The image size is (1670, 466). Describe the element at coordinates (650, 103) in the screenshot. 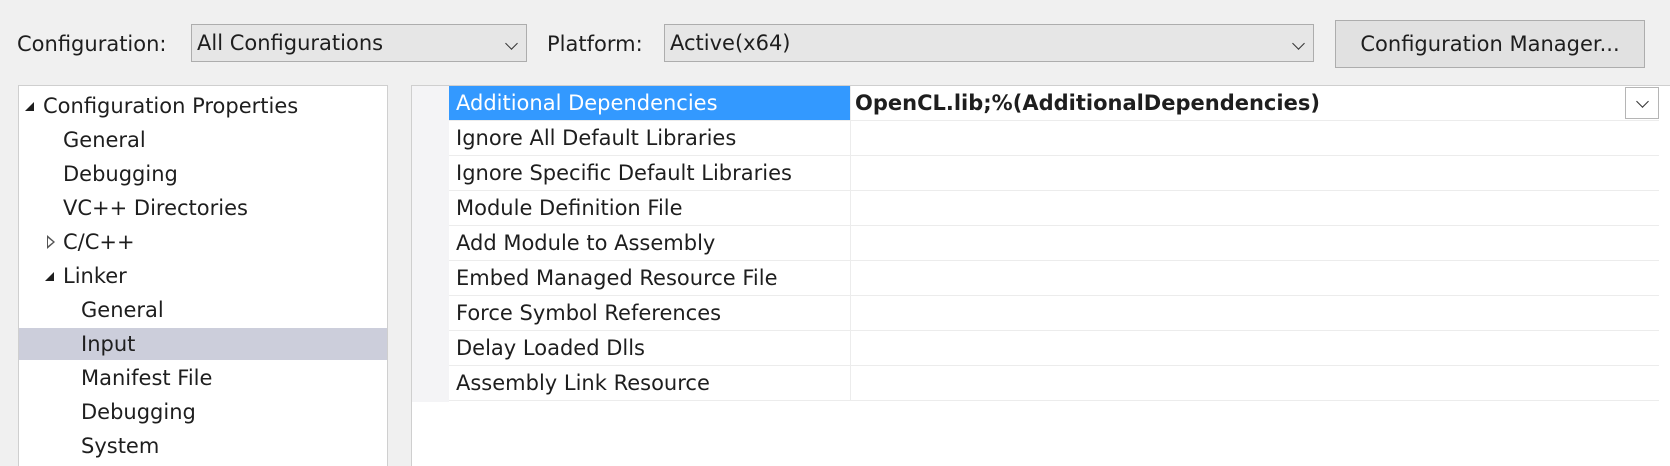

I see `property-name: Additional Dependencies` at that location.